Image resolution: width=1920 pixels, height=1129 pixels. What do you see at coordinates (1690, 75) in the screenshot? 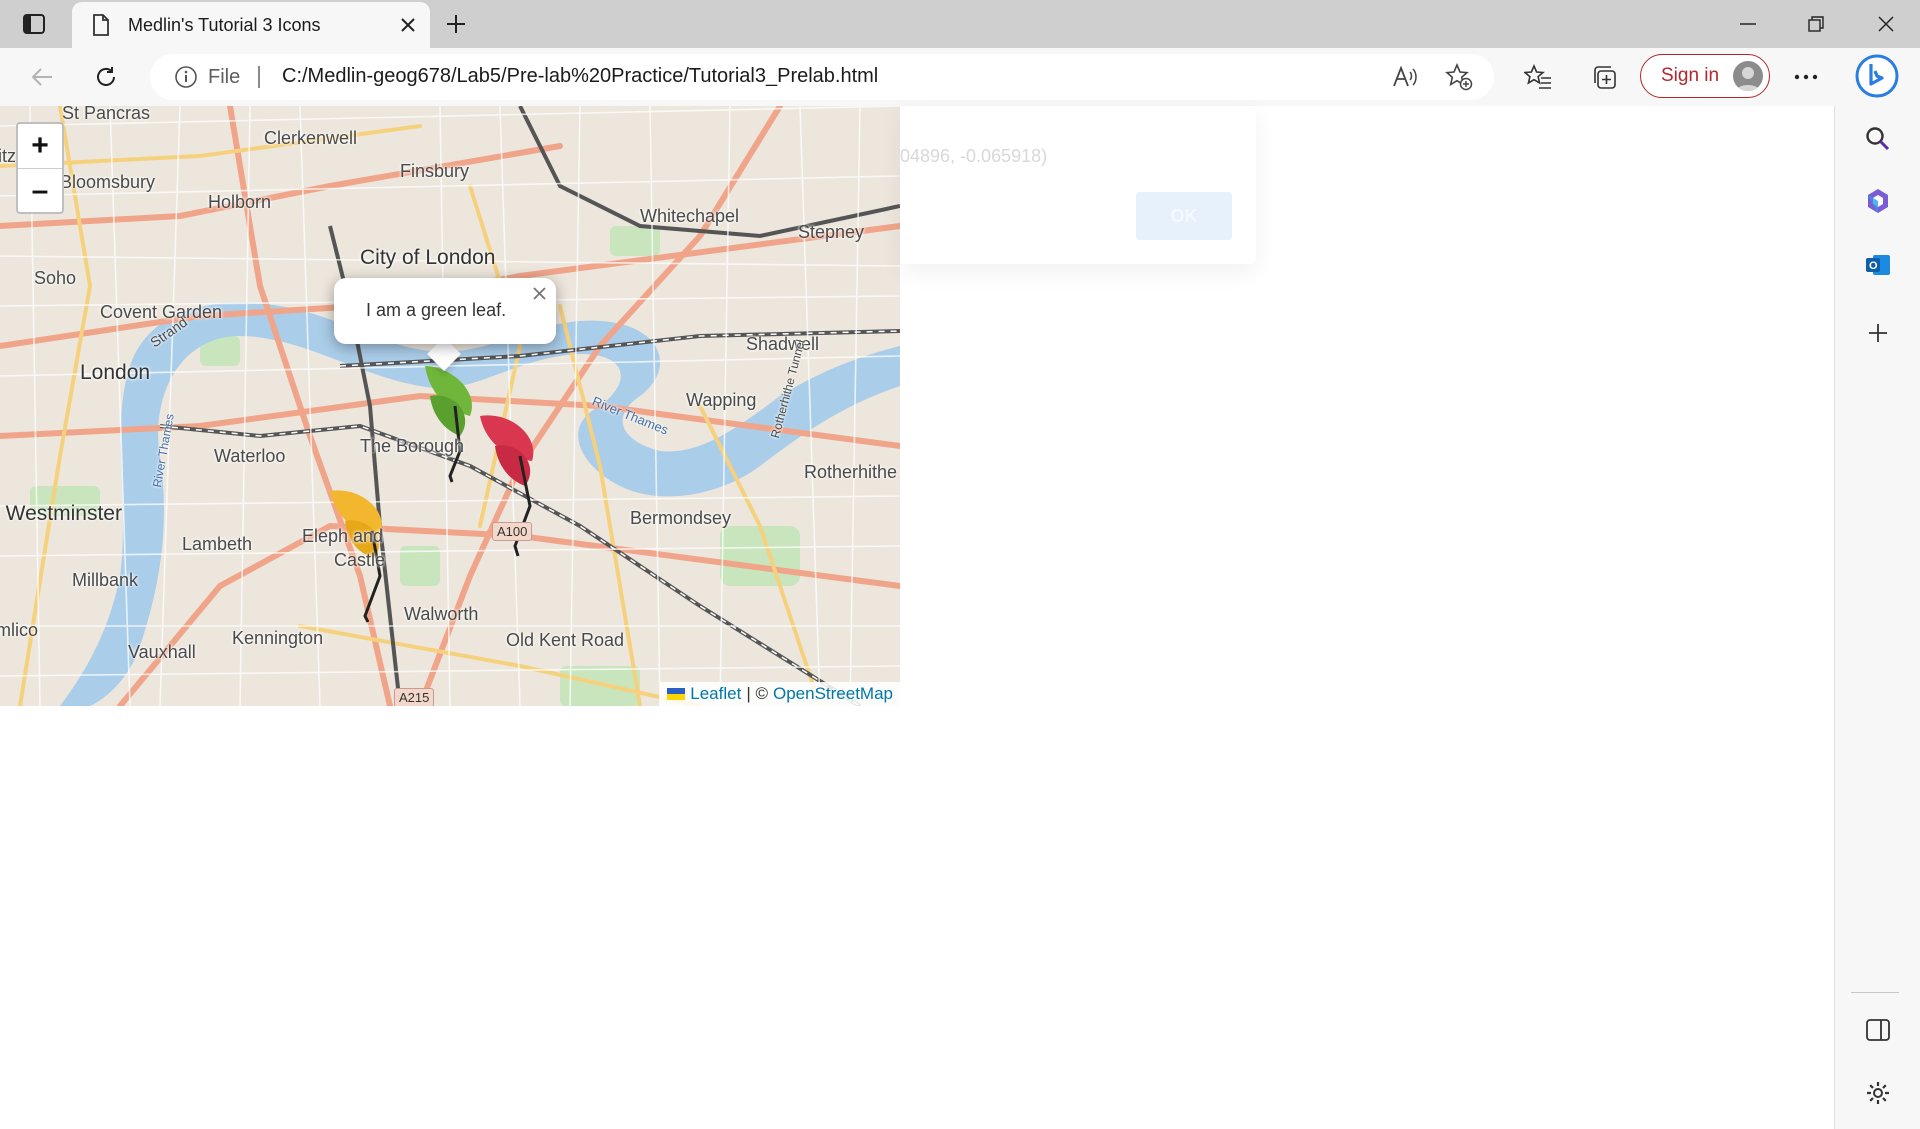
I see `sign-in-label: Sign in` at bounding box center [1690, 75].